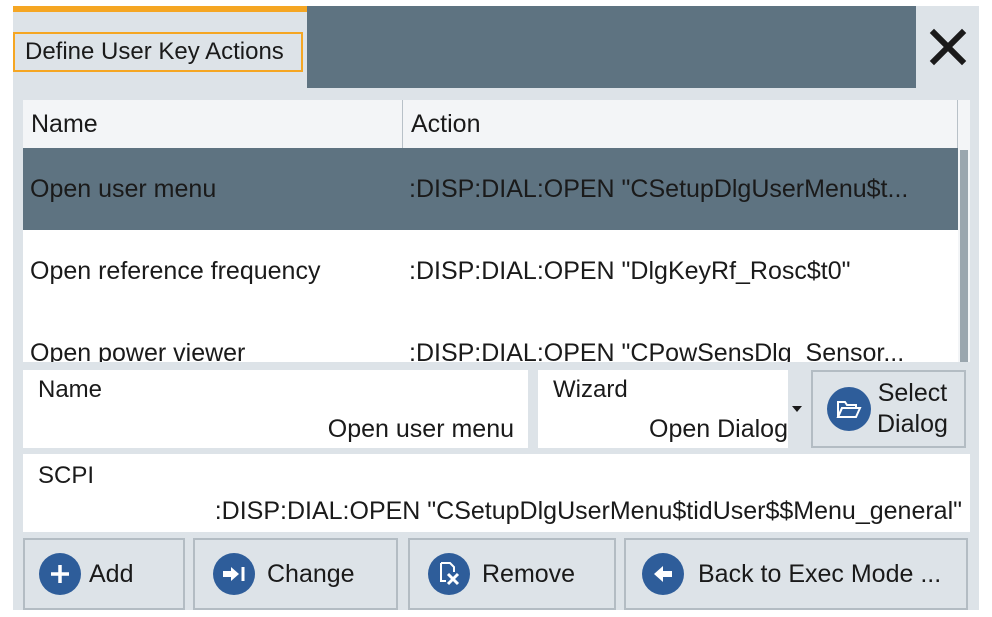 The height and width of the screenshot is (617, 992). Describe the element at coordinates (849, 409) in the screenshot. I see `folder-open-icon` at that location.